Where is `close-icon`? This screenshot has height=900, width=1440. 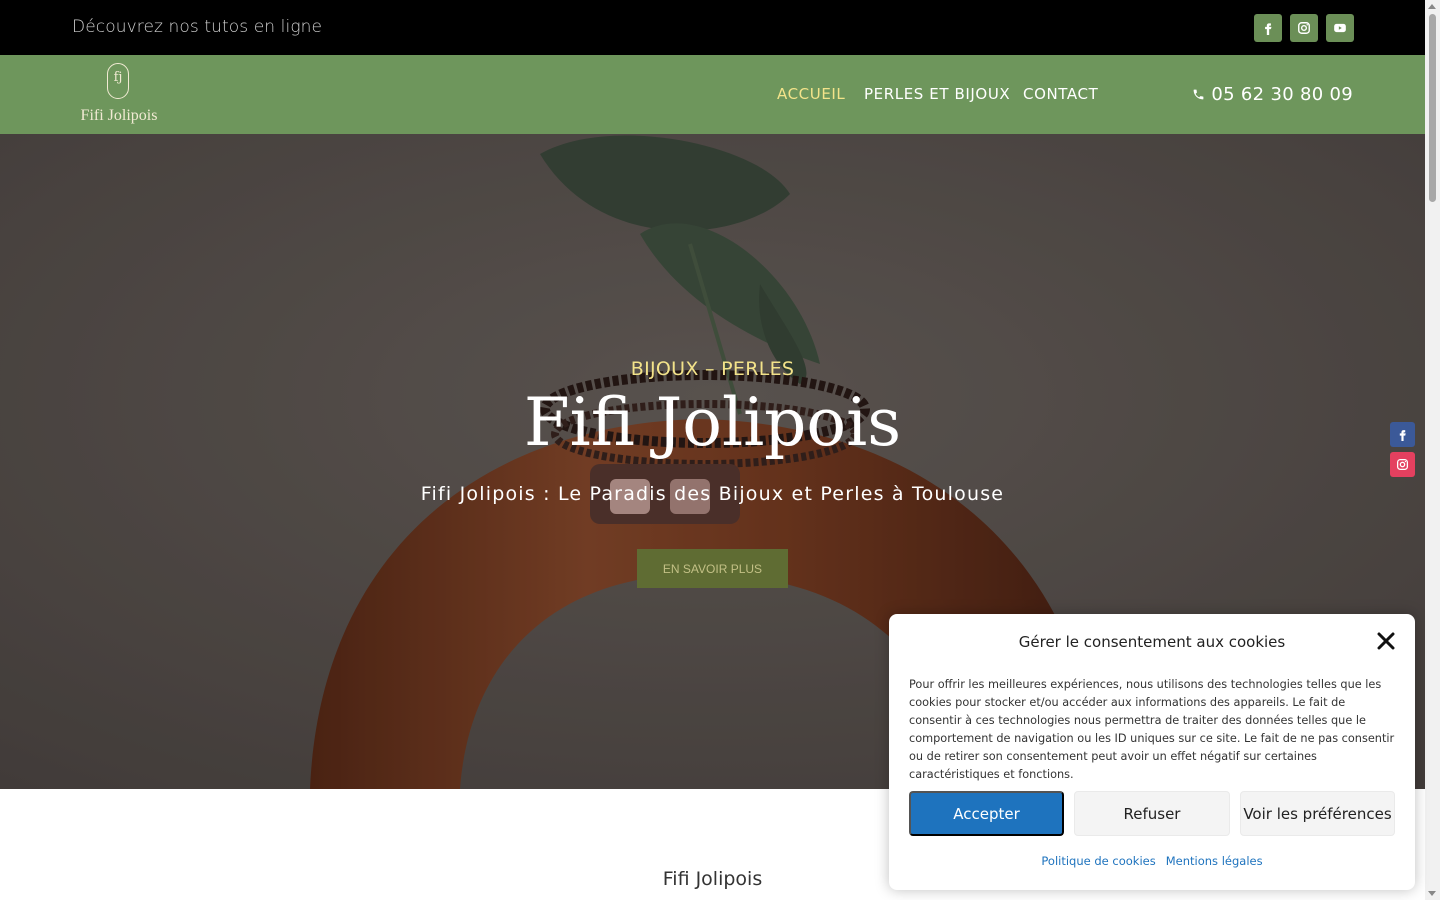
close-icon is located at coordinates (1386, 641).